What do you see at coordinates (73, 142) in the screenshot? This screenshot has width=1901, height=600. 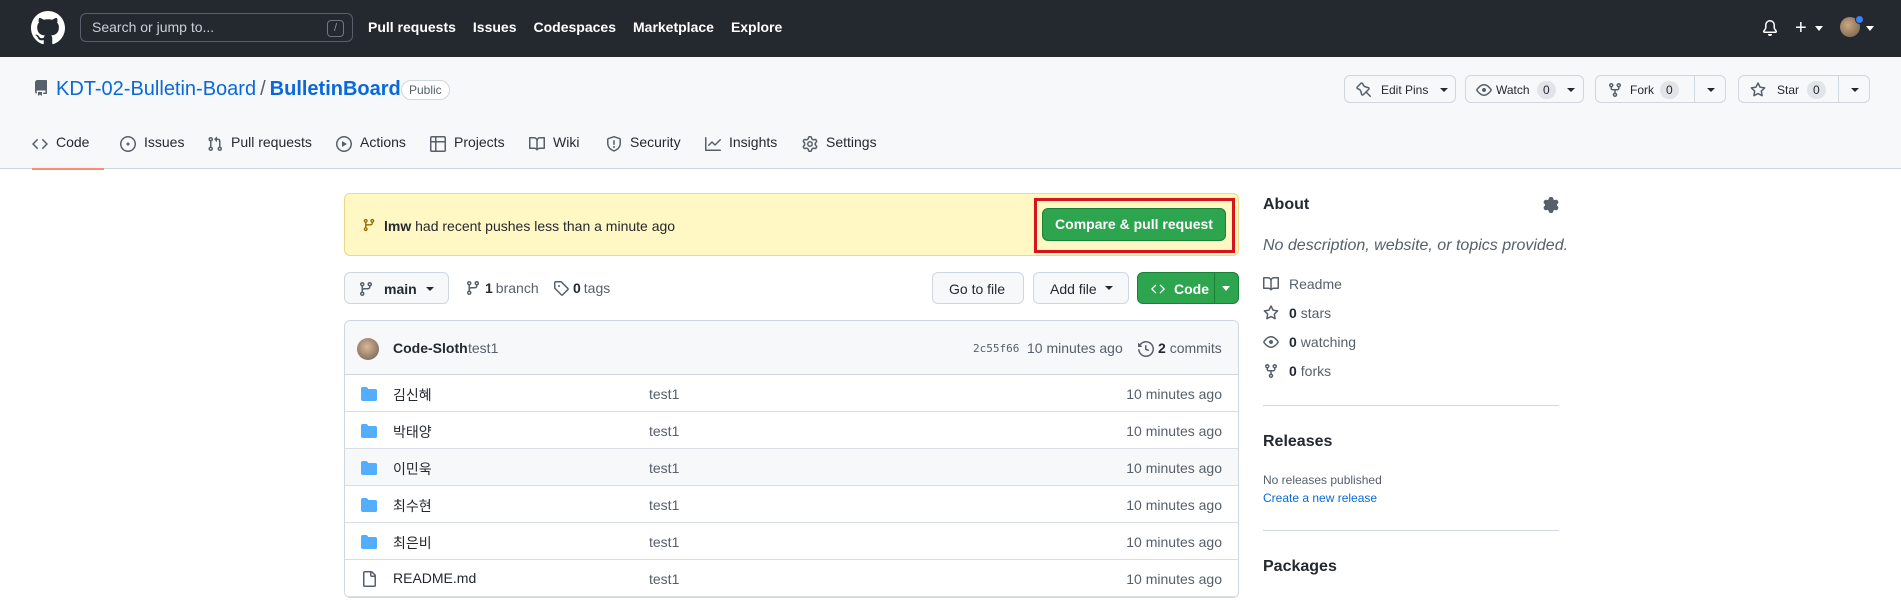 I see `tab-code-label: Code` at bounding box center [73, 142].